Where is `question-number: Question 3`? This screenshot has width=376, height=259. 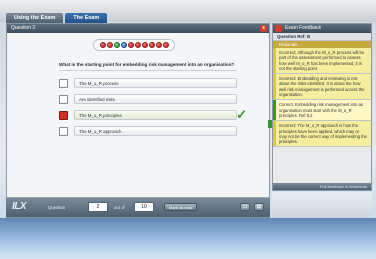
question-number: Question 3 is located at coordinates (23, 28).